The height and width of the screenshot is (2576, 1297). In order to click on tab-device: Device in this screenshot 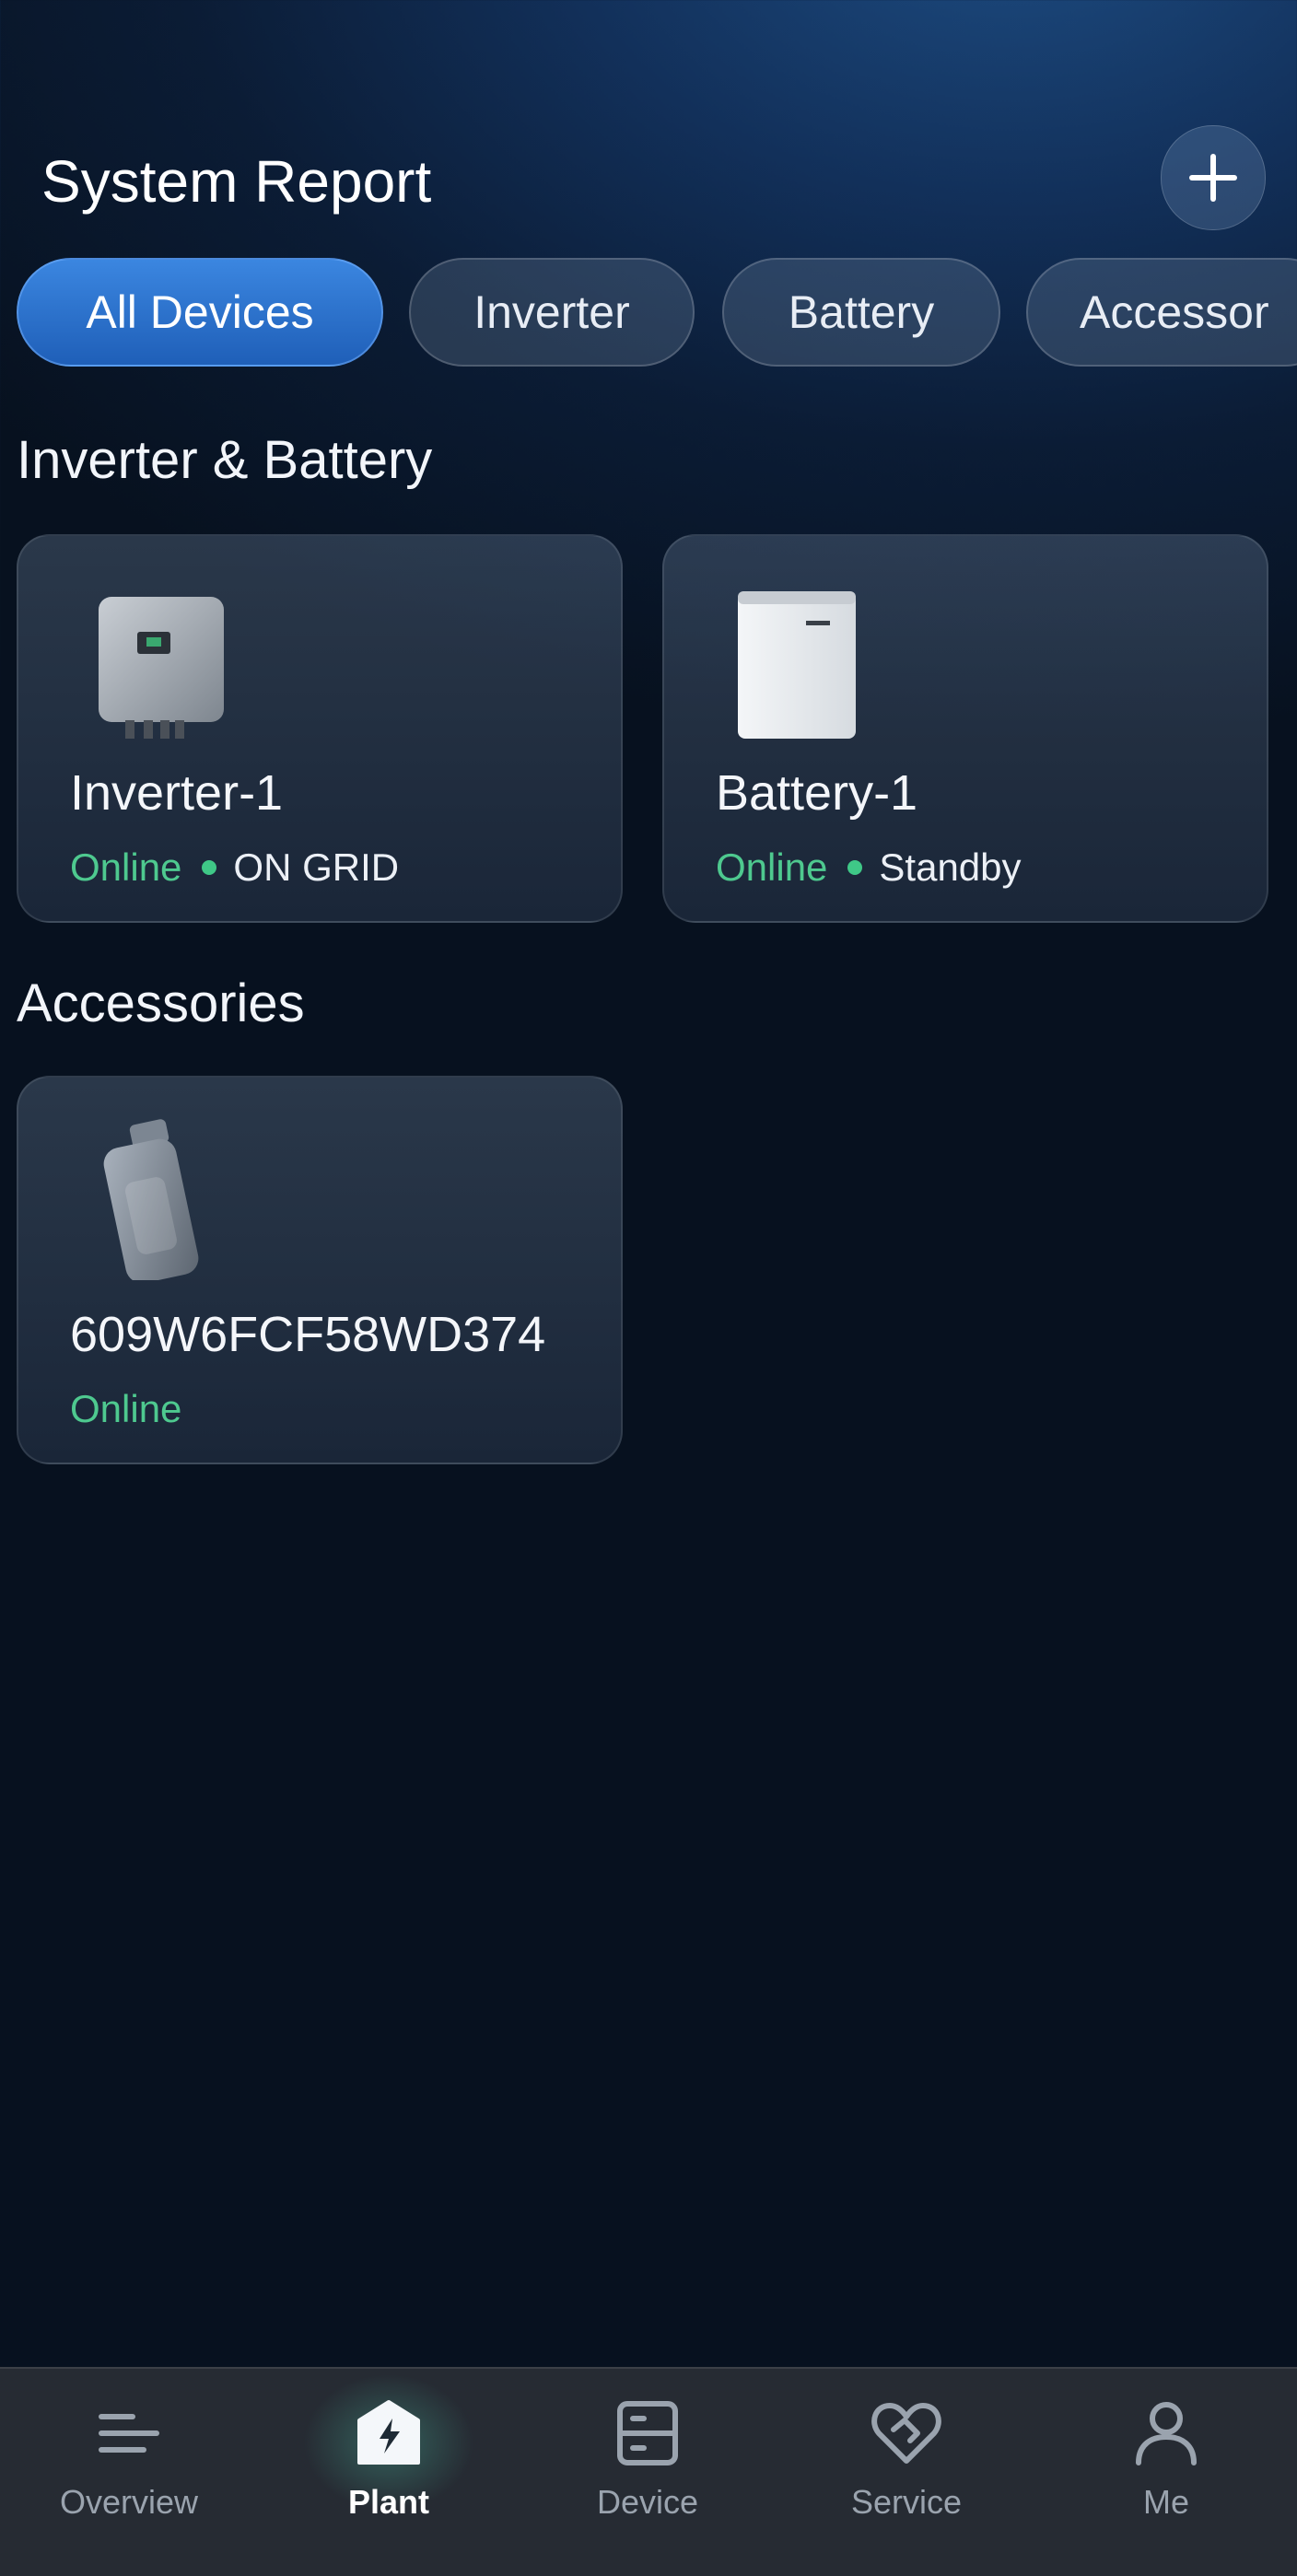, I will do `click(648, 2472)`.